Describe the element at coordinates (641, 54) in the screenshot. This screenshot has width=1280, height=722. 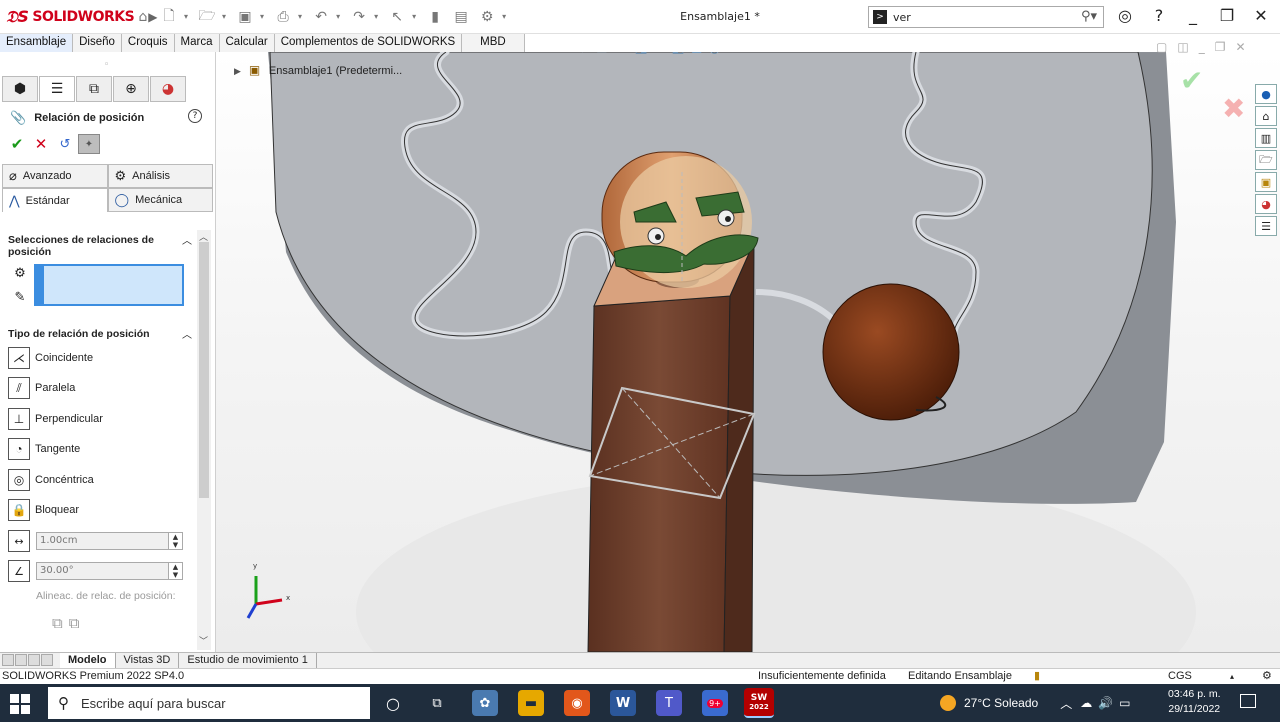
I see `section-view-icon: ◨` at that location.